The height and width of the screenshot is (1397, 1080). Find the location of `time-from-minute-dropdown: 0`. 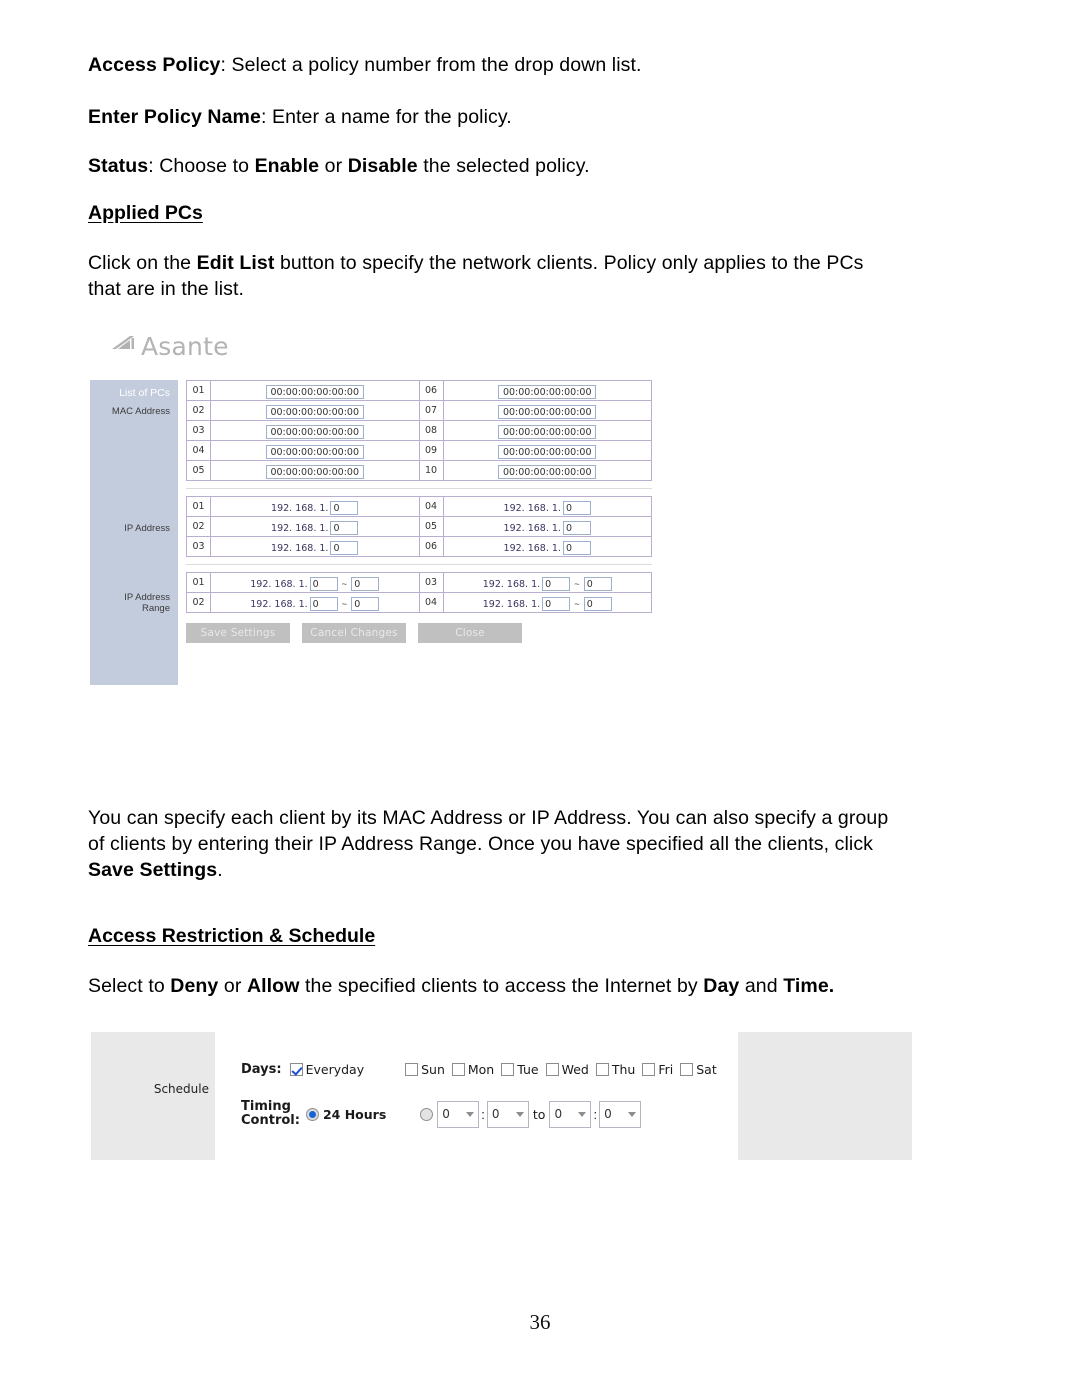

time-from-minute-dropdown: 0 is located at coordinates (507, 1114).